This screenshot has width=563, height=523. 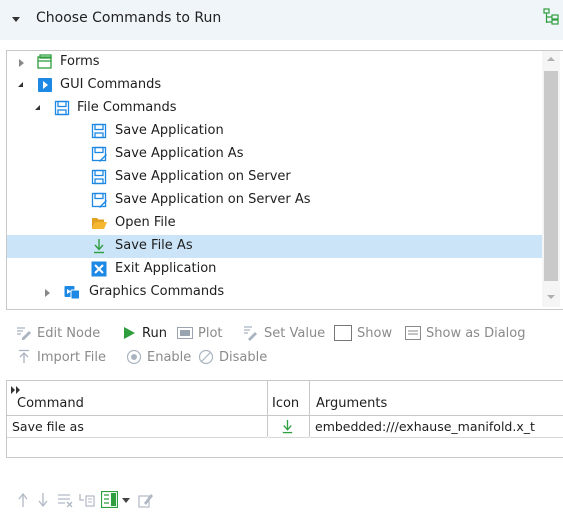 I want to click on tree-item-exit-application: Exit Application, so click(x=275, y=269).